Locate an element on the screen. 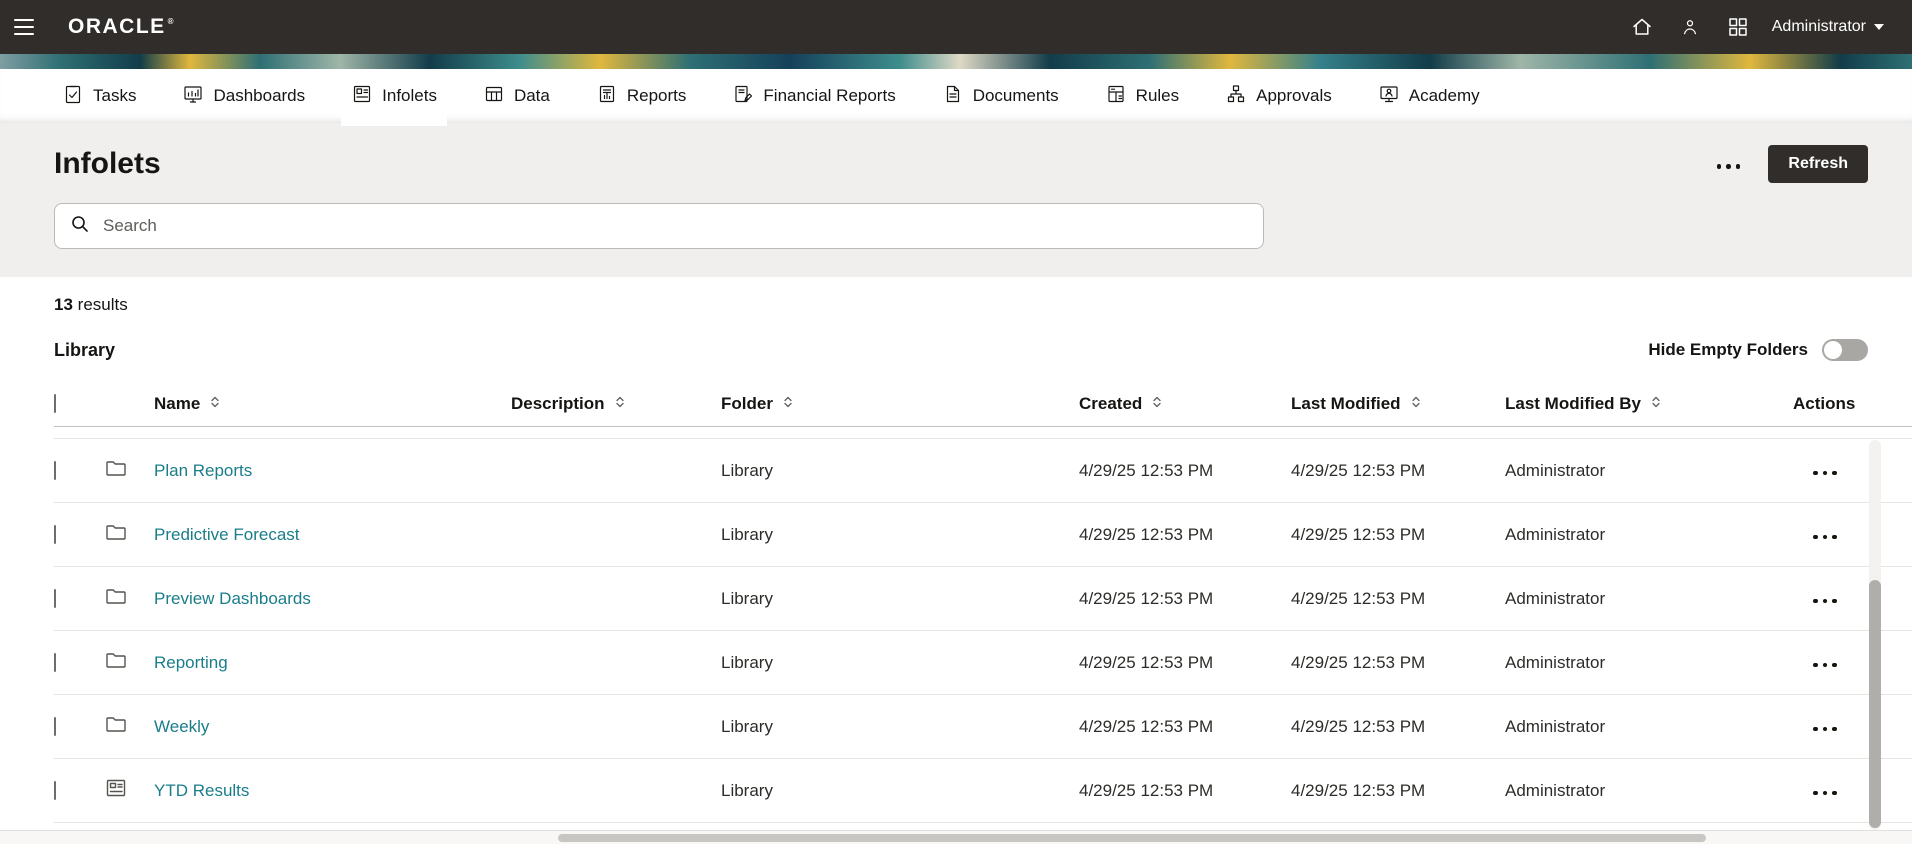 This screenshot has width=1912, height=844. approvals-icon is located at coordinates (1236, 96).